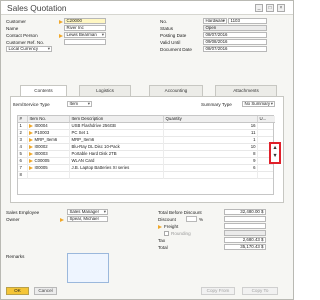 Image resolution: width=320 pixels, height=300 pixels. I want to click on rounding-field, so click(245, 233).